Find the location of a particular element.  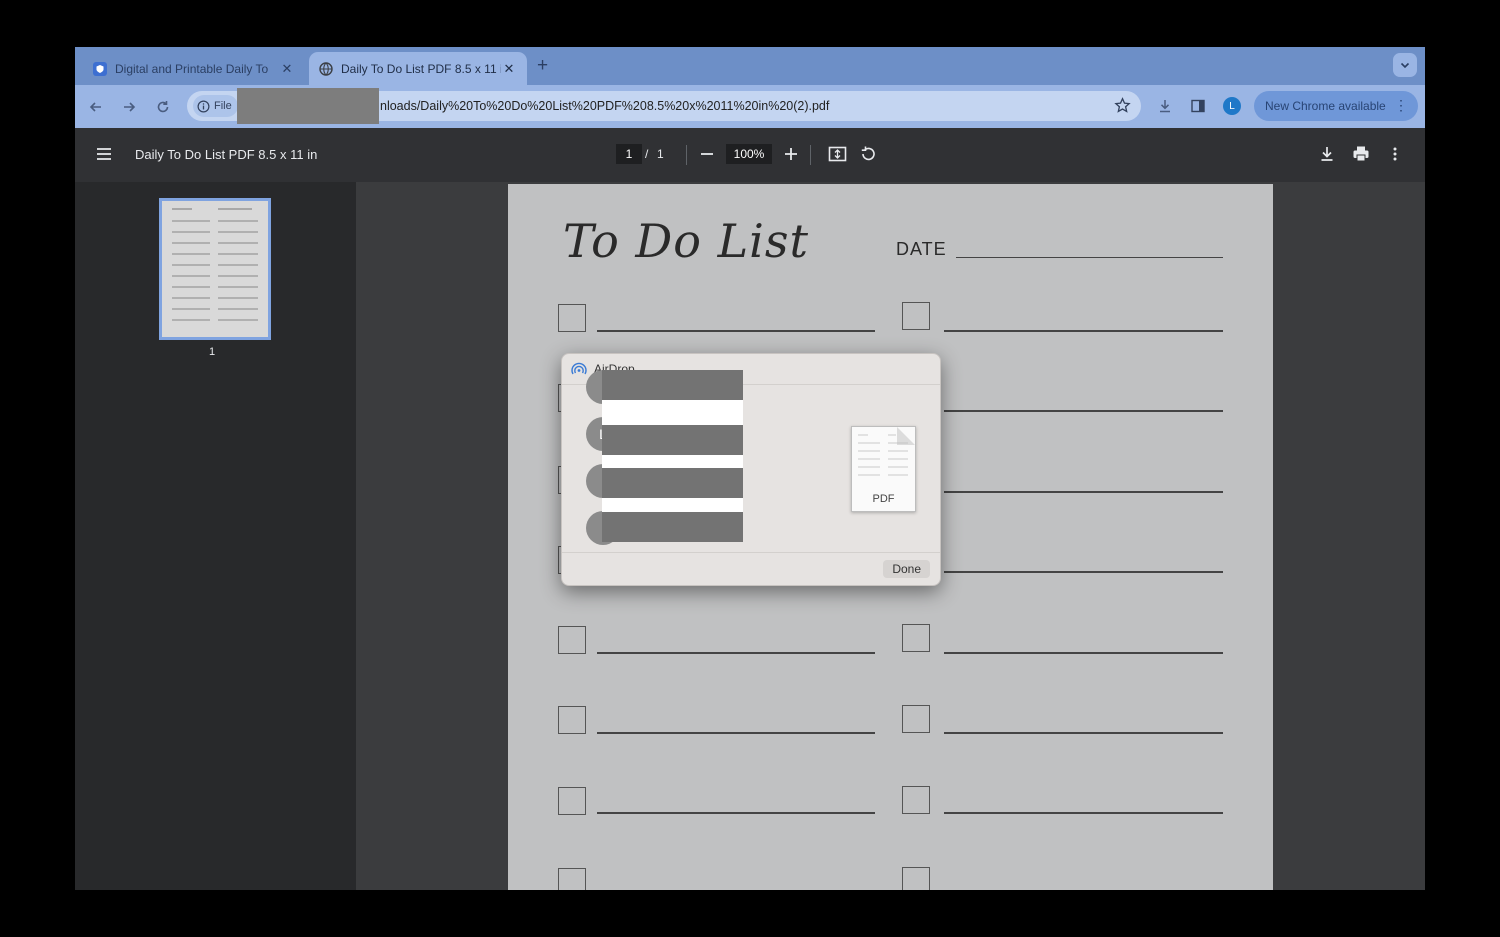

more-vert-icon: ⋮ is located at coordinates (1401, 105).